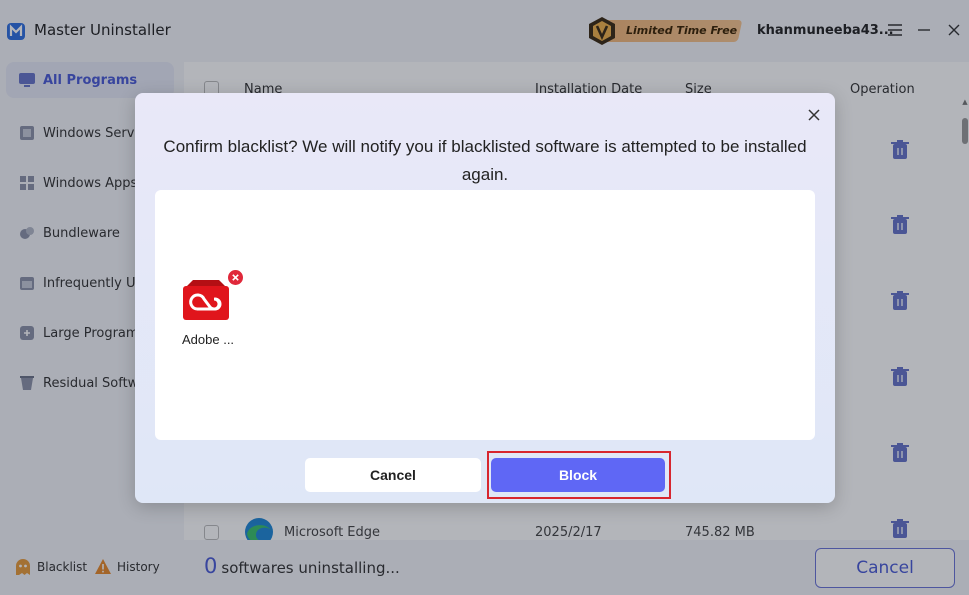 Image resolution: width=969 pixels, height=595 pixels. I want to click on block-button: Block, so click(578, 475).